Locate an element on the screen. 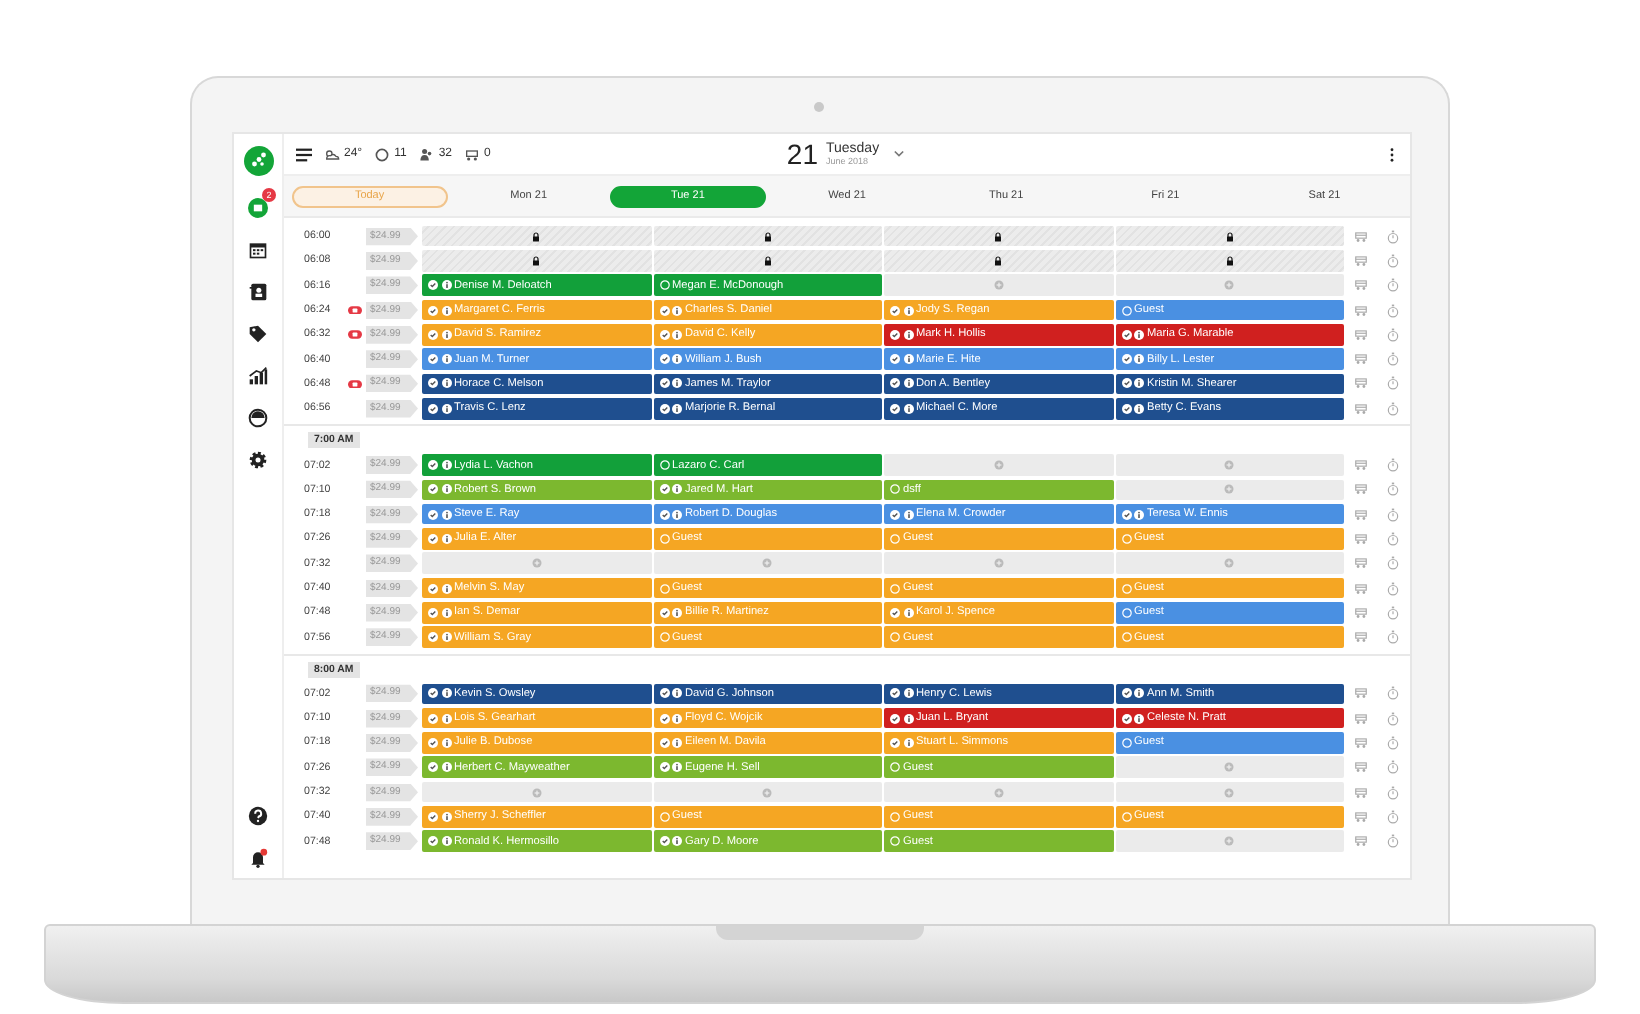  date-day: 21 is located at coordinates (802, 154).